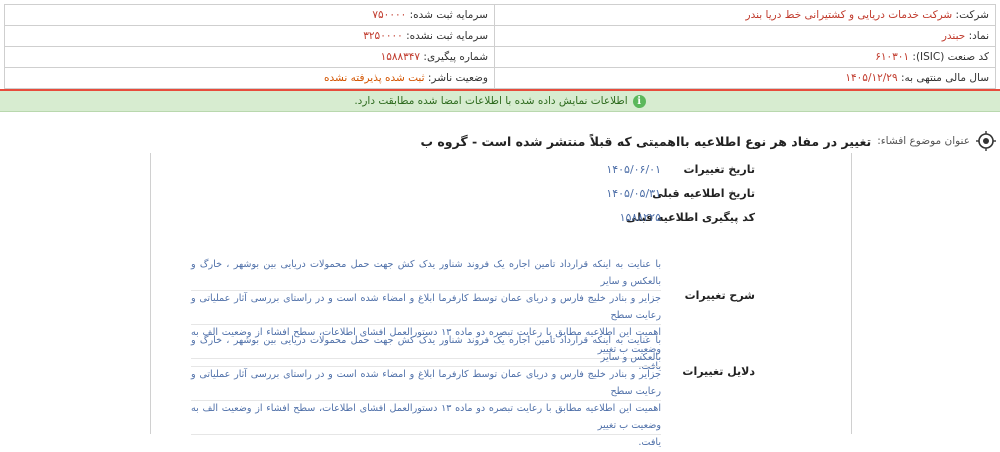  Describe the element at coordinates (389, 15) in the screenshot. I see `capital-registered-value: ۷۵۰۰۰۰` at that location.